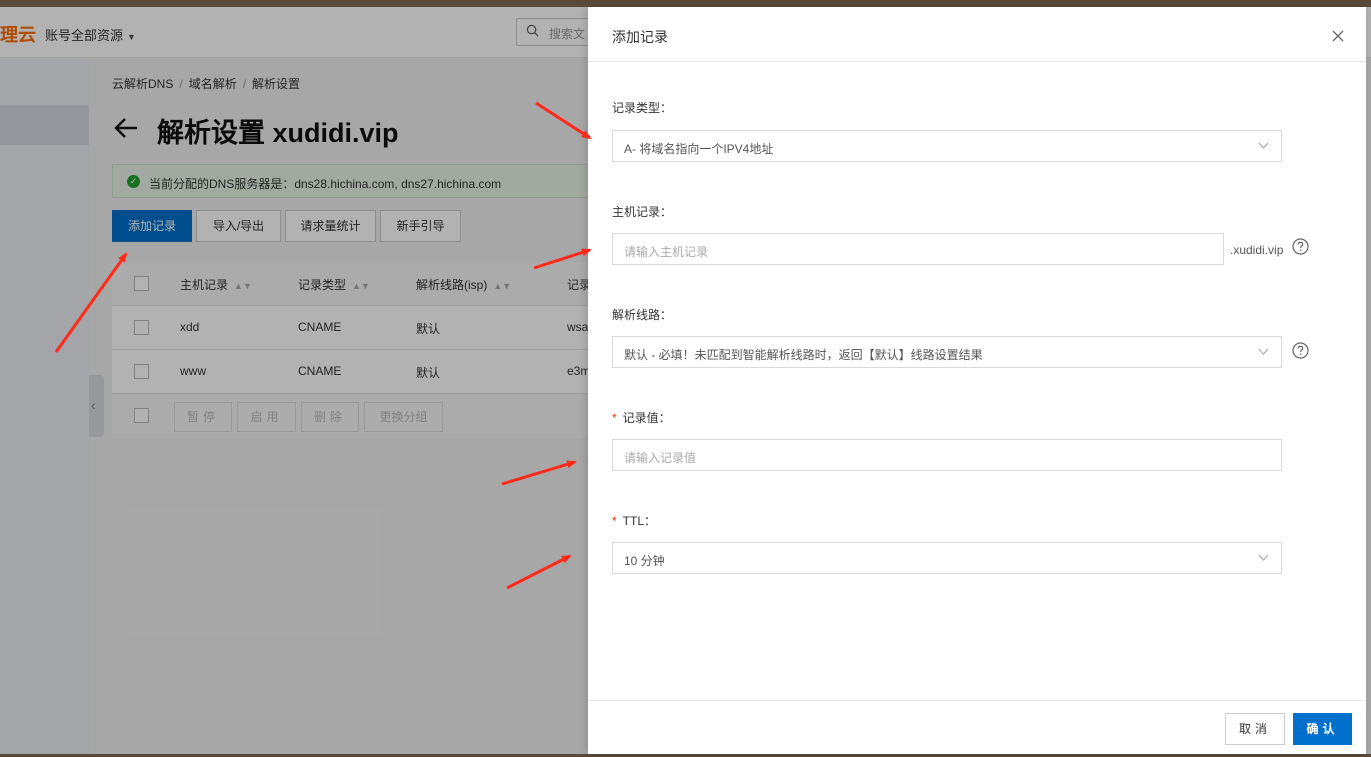  What do you see at coordinates (1255, 729) in the screenshot?
I see `cancel-button: 取消` at bounding box center [1255, 729].